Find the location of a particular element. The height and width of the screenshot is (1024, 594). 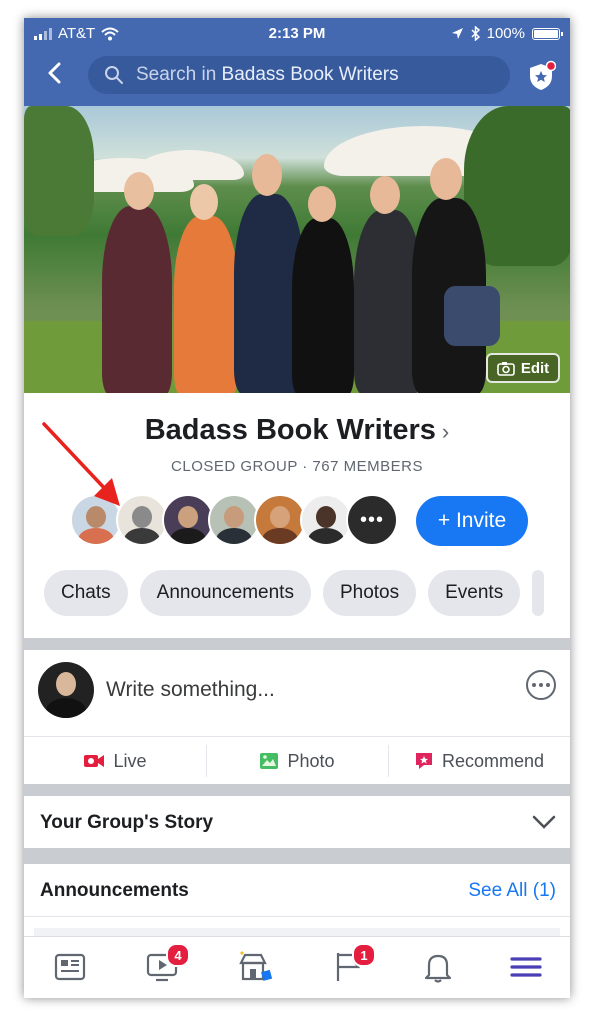

invite-button: + Invite is located at coordinates (472, 521).